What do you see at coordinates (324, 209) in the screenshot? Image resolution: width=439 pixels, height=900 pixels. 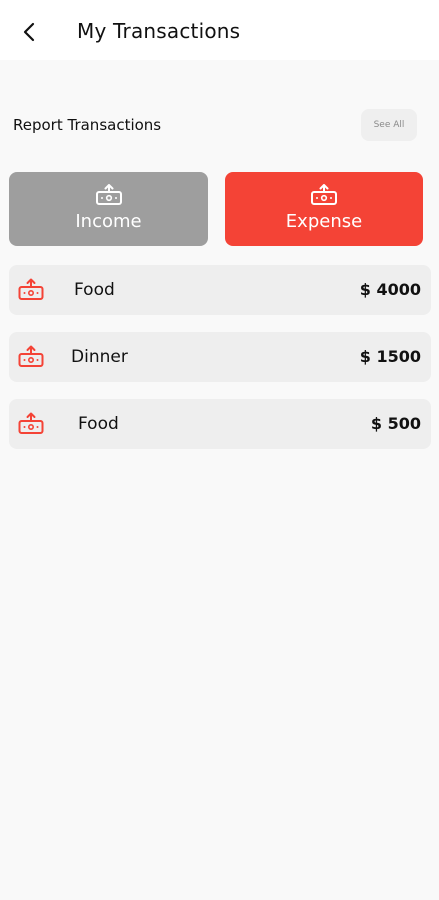 I see `expense-toggle-button: Expense` at bounding box center [324, 209].